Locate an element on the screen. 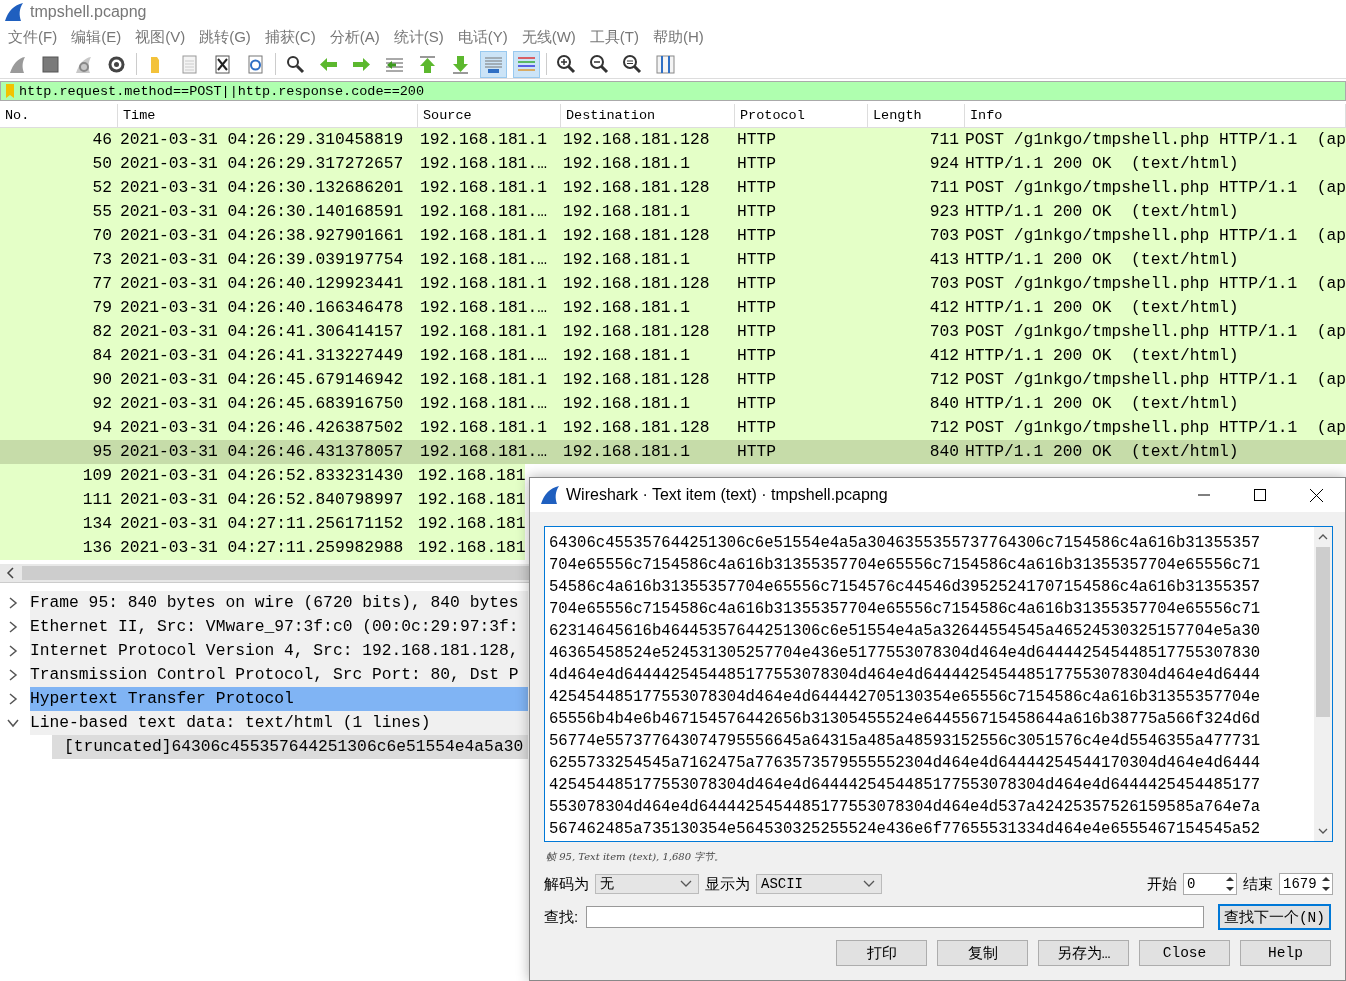 Image resolution: width=1346 pixels, height=981 pixels. tree-item: [truncated]64306c455357644251306c6e51554e4a5a30 is located at coordinates (290, 747).